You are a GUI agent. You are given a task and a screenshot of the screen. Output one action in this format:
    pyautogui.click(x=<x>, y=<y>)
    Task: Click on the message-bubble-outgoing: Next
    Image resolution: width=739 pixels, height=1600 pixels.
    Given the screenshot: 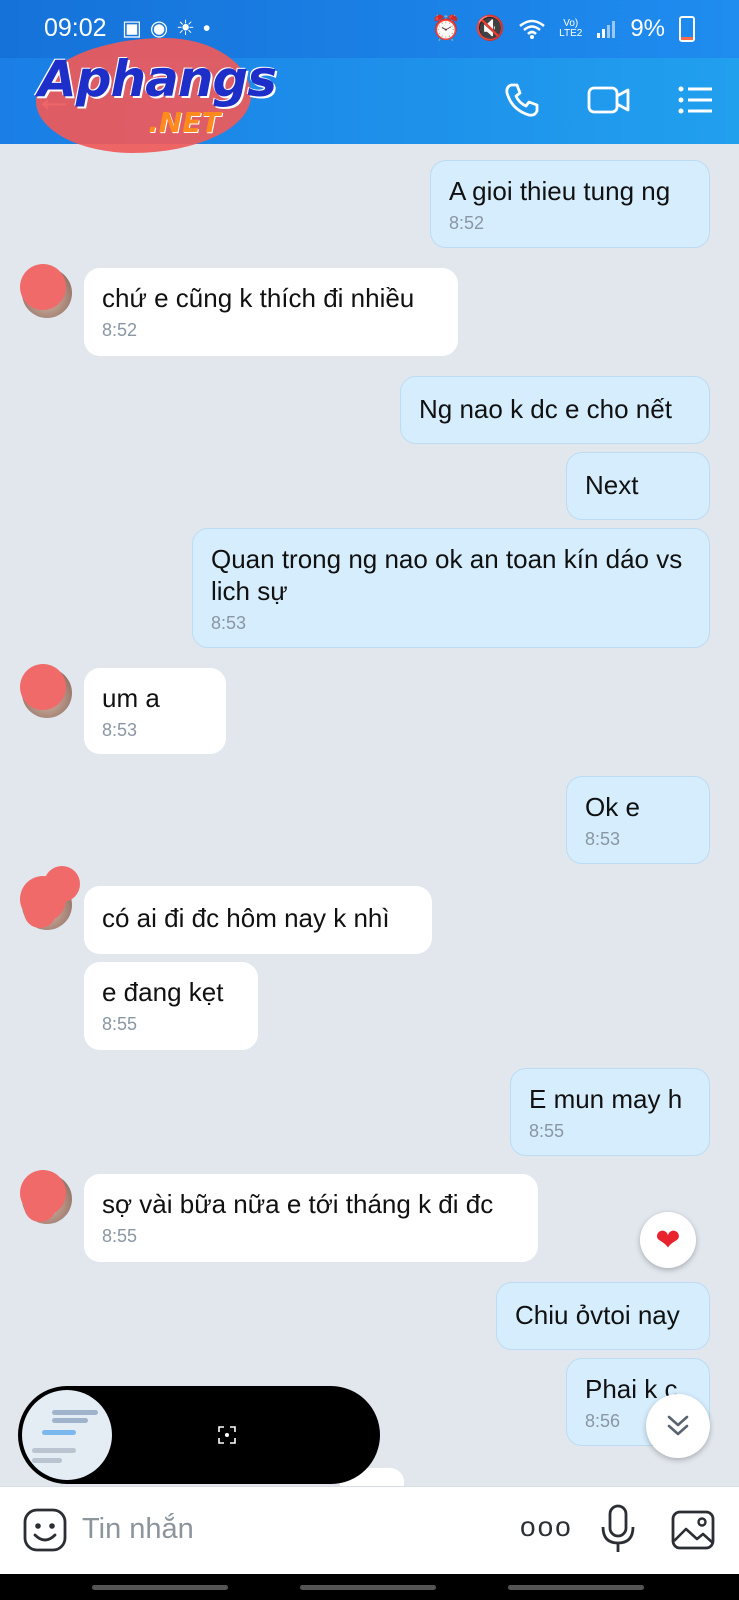 What is the action you would take?
    pyautogui.click(x=638, y=486)
    